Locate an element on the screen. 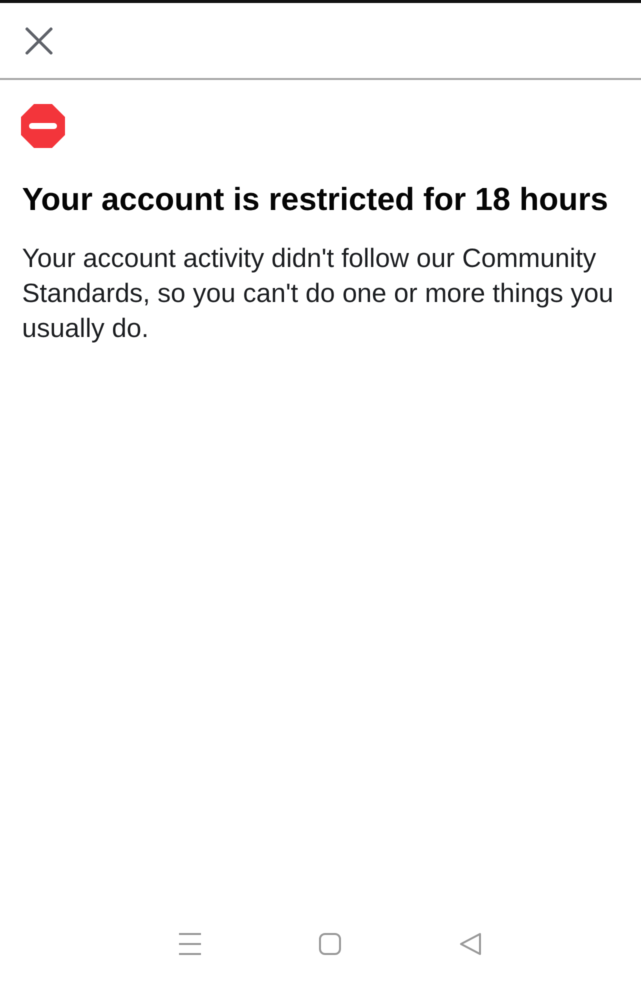 The image size is (641, 1000). home-button is located at coordinates (330, 944).